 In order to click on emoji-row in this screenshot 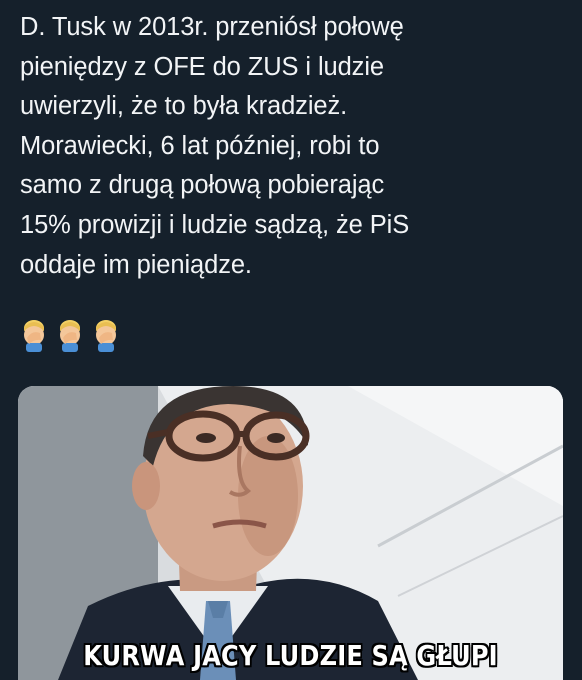, I will do `click(70, 335)`.